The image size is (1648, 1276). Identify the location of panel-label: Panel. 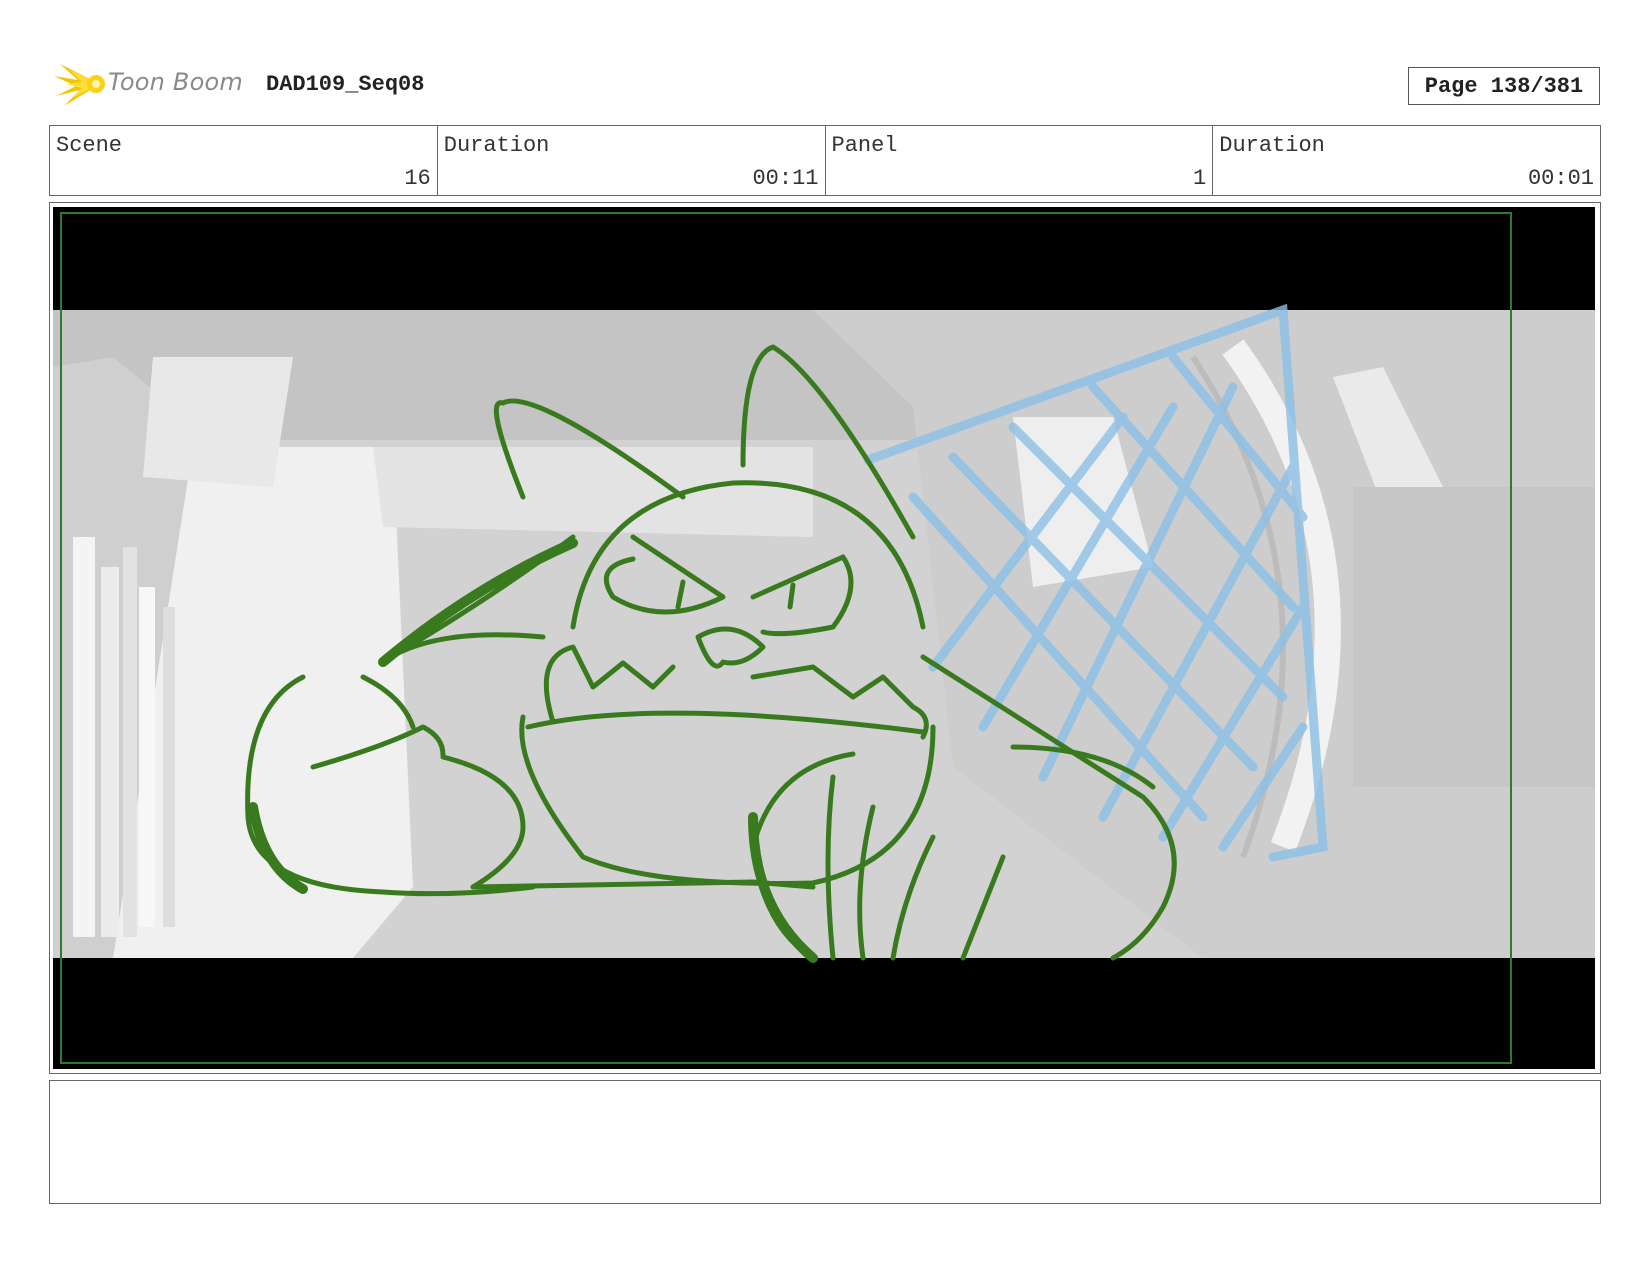
(864, 145).